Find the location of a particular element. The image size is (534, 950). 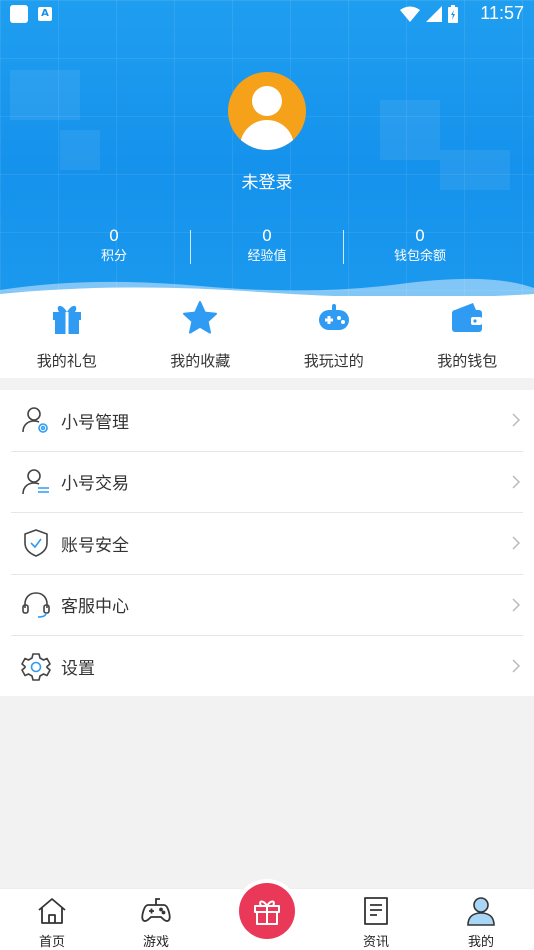

menu-item-customer-service: 客服中心 is located at coordinates (267, 605).